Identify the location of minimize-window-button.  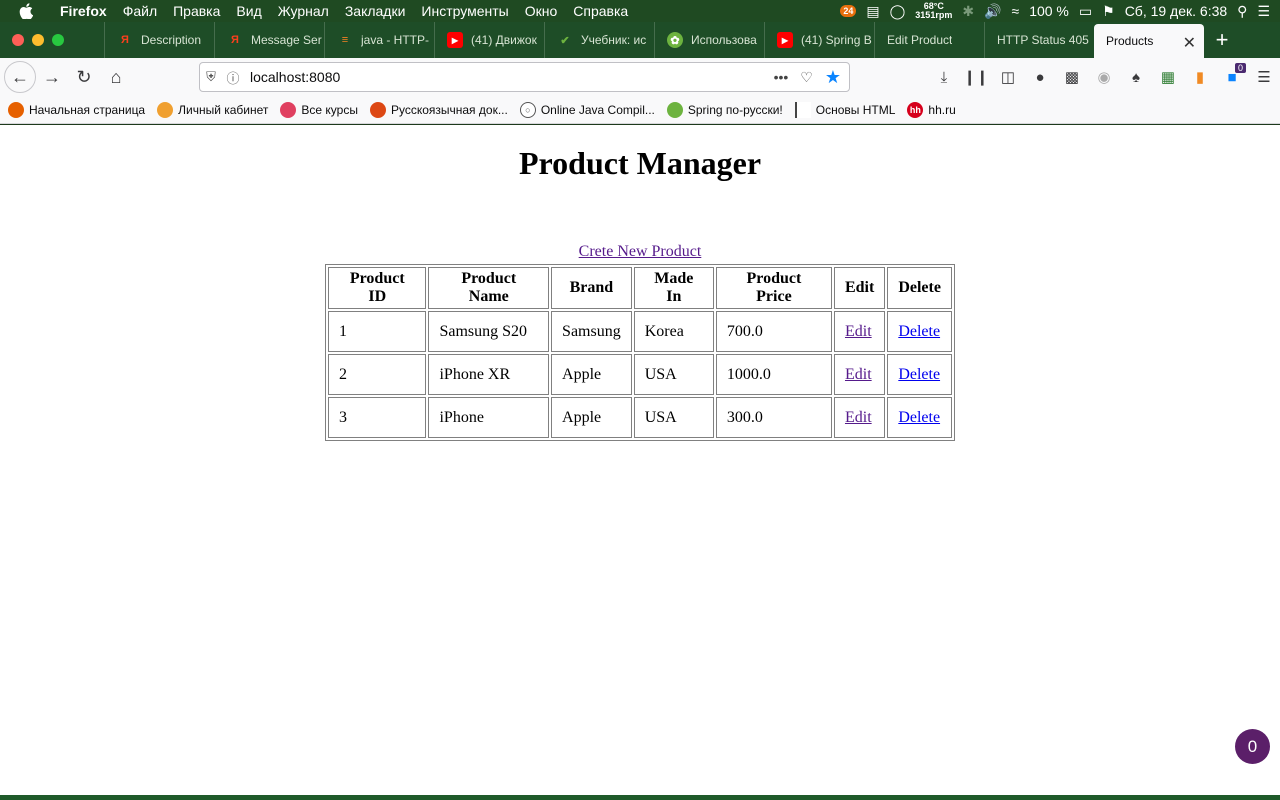
(38, 40).